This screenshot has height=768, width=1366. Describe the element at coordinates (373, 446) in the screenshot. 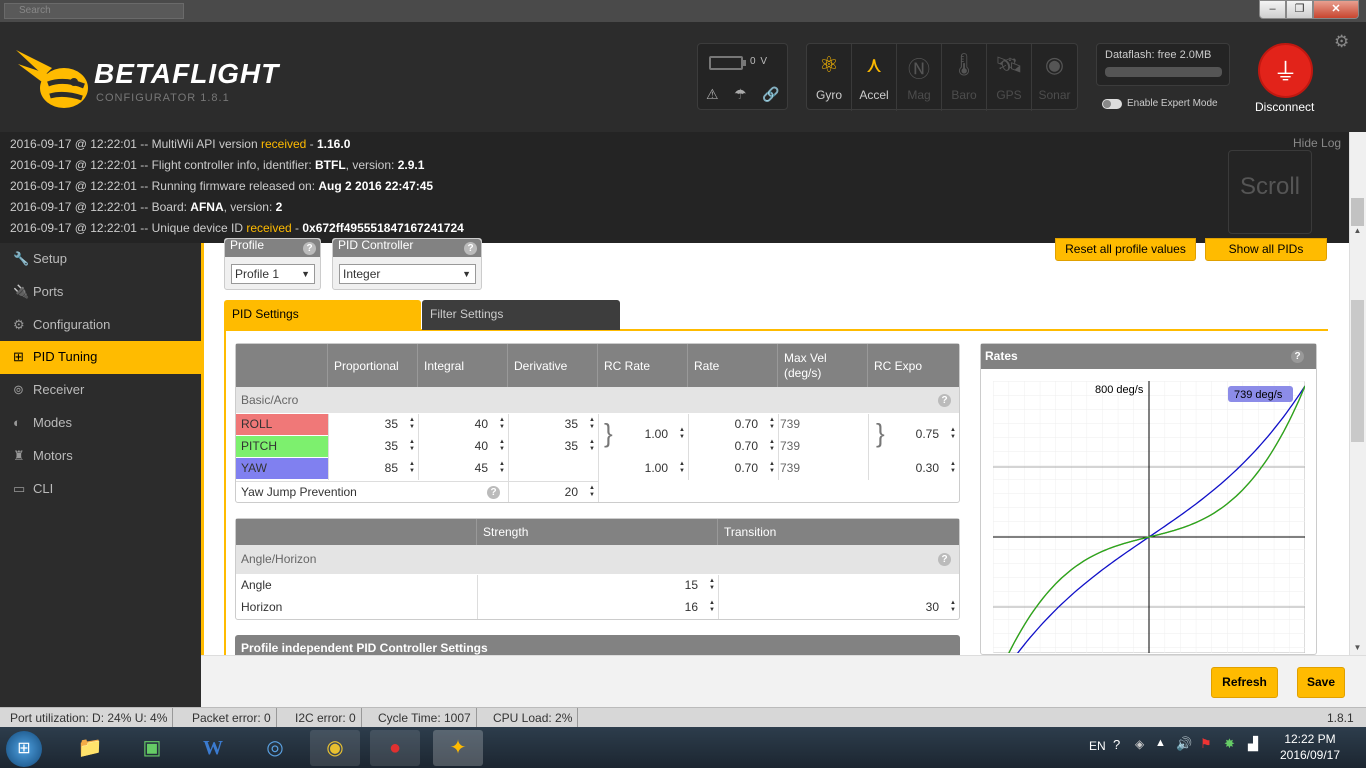

I see `pitch-p-input: 35 ▲ ▼` at that location.